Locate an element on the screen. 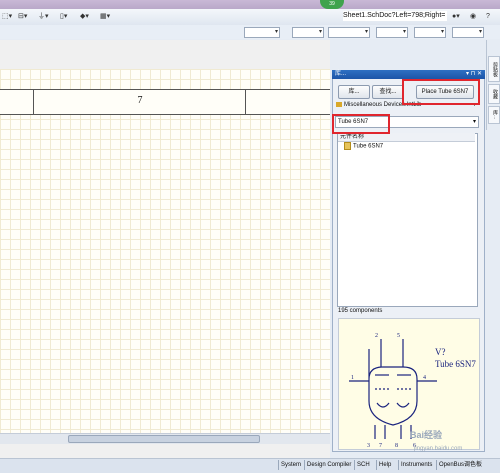  component-list is located at coordinates (407, 220).